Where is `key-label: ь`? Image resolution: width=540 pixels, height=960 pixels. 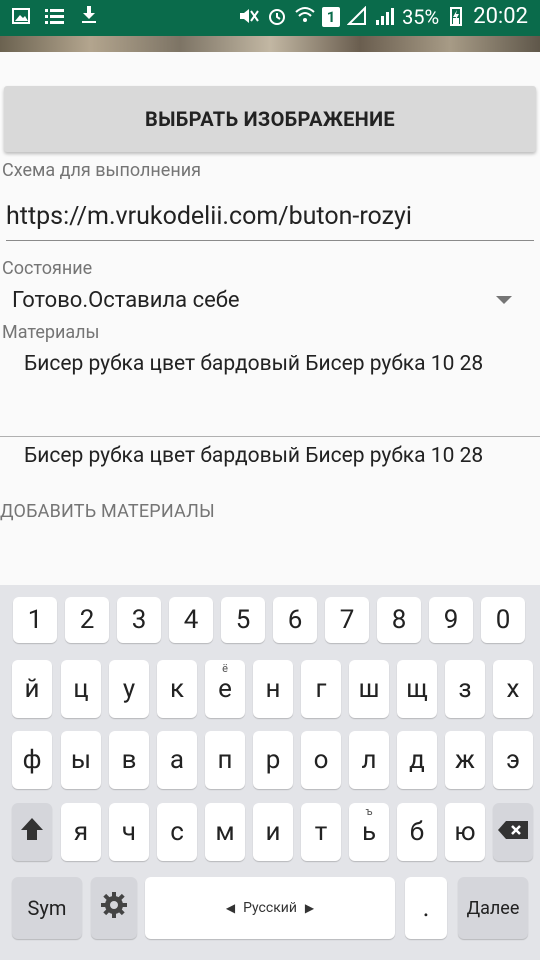
key-label: ь is located at coordinates (369, 832).